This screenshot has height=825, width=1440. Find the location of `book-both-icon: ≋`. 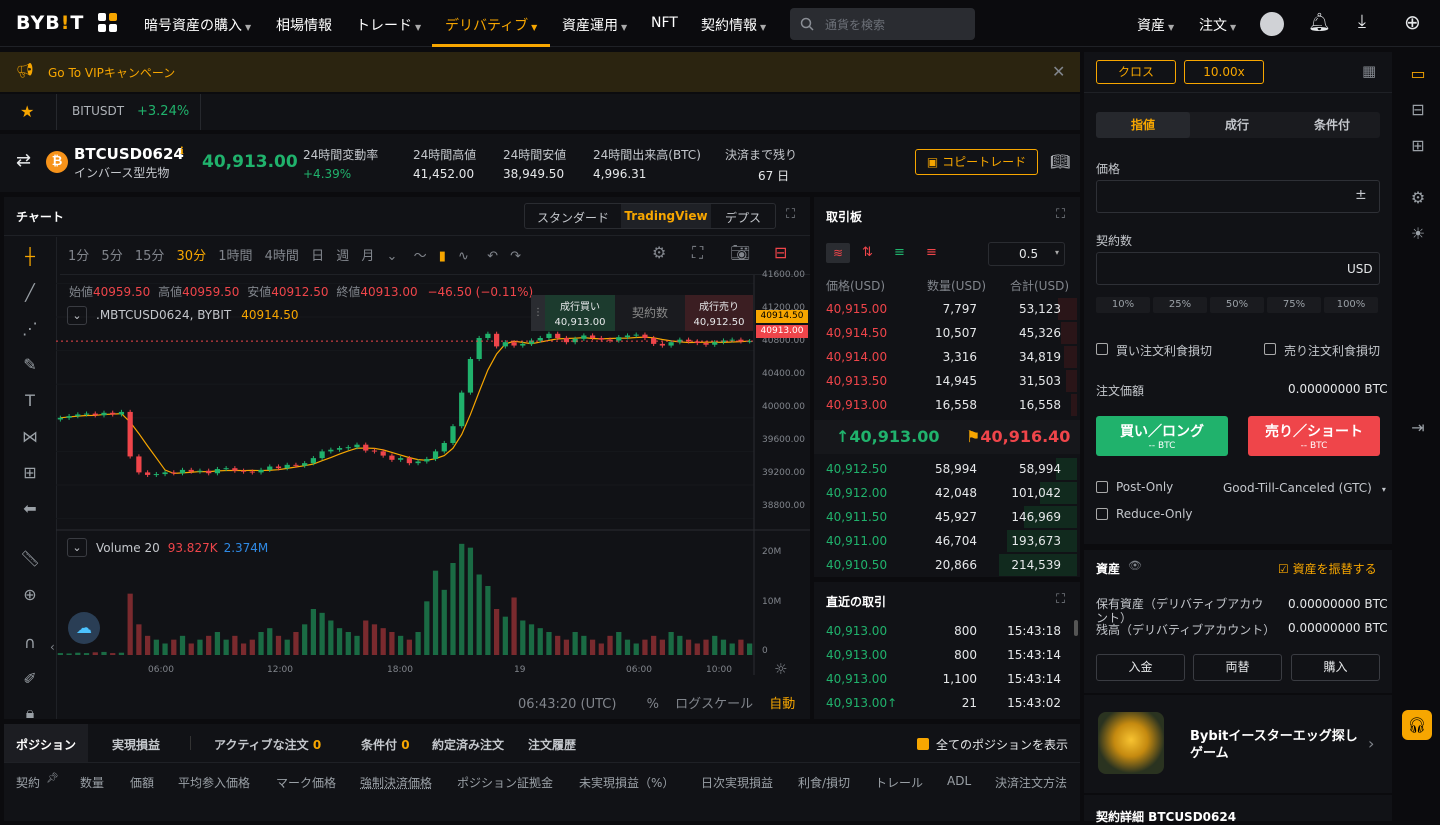

book-both-icon: ≋ is located at coordinates (838, 253).